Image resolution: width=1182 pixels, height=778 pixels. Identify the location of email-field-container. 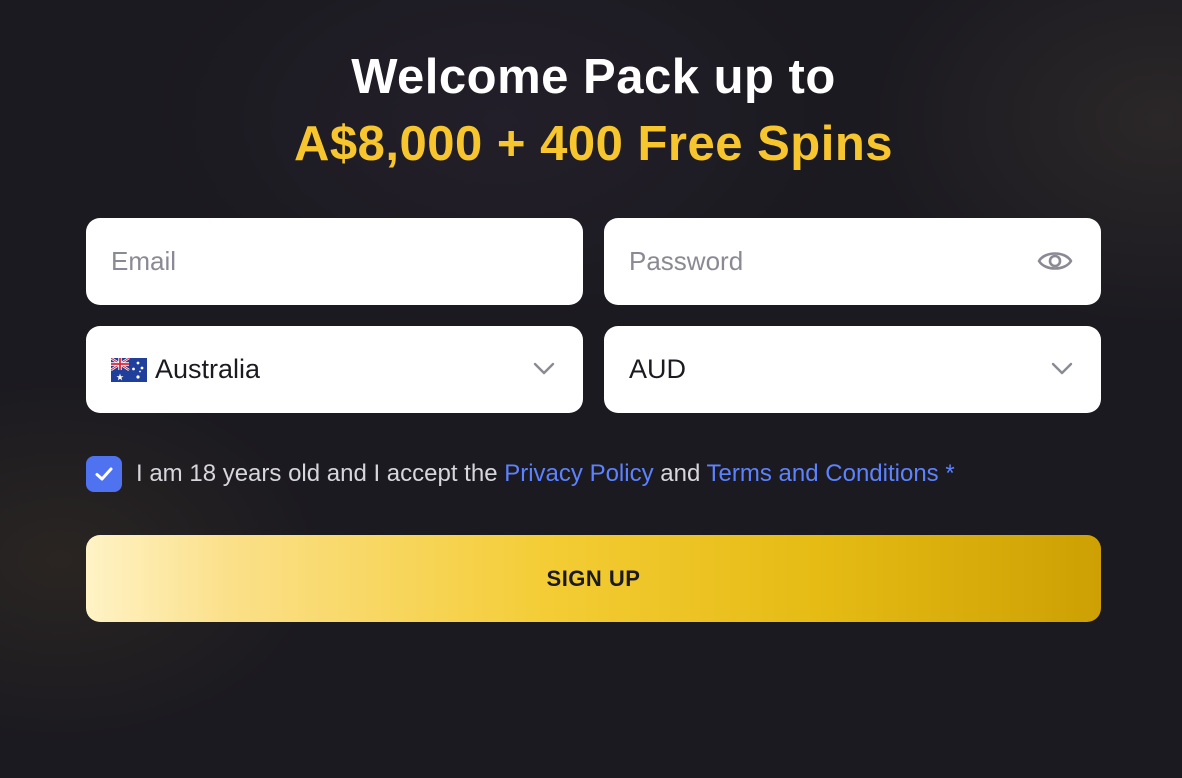
(334, 261).